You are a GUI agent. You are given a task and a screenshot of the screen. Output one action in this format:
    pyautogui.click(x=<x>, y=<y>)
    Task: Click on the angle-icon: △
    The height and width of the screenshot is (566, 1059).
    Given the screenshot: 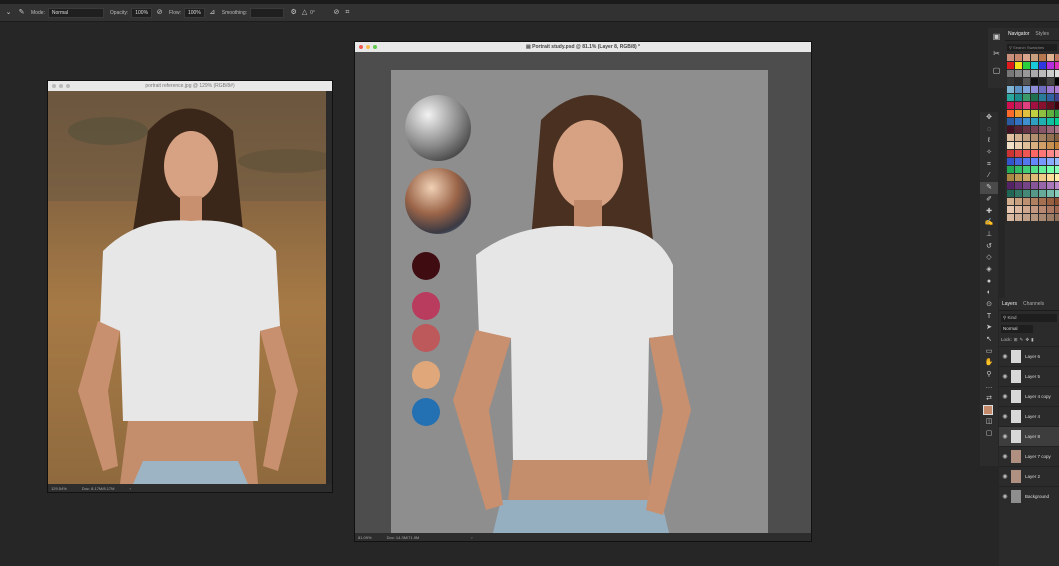 What is the action you would take?
    pyautogui.click(x=304, y=12)
    